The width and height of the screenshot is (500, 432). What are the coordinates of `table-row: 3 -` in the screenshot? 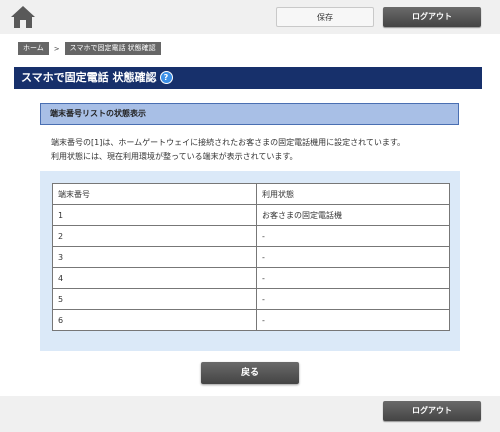 It's located at (251, 257).